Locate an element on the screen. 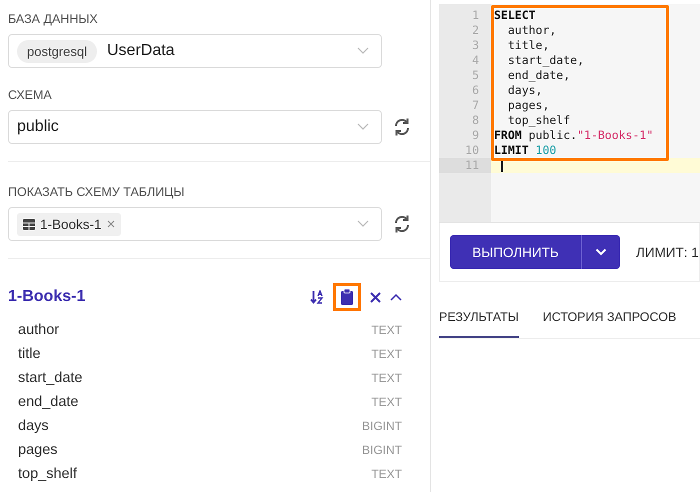 Image resolution: width=700 pixels, height=492 pixels. table-select: 1-Books-1 is located at coordinates (195, 224).